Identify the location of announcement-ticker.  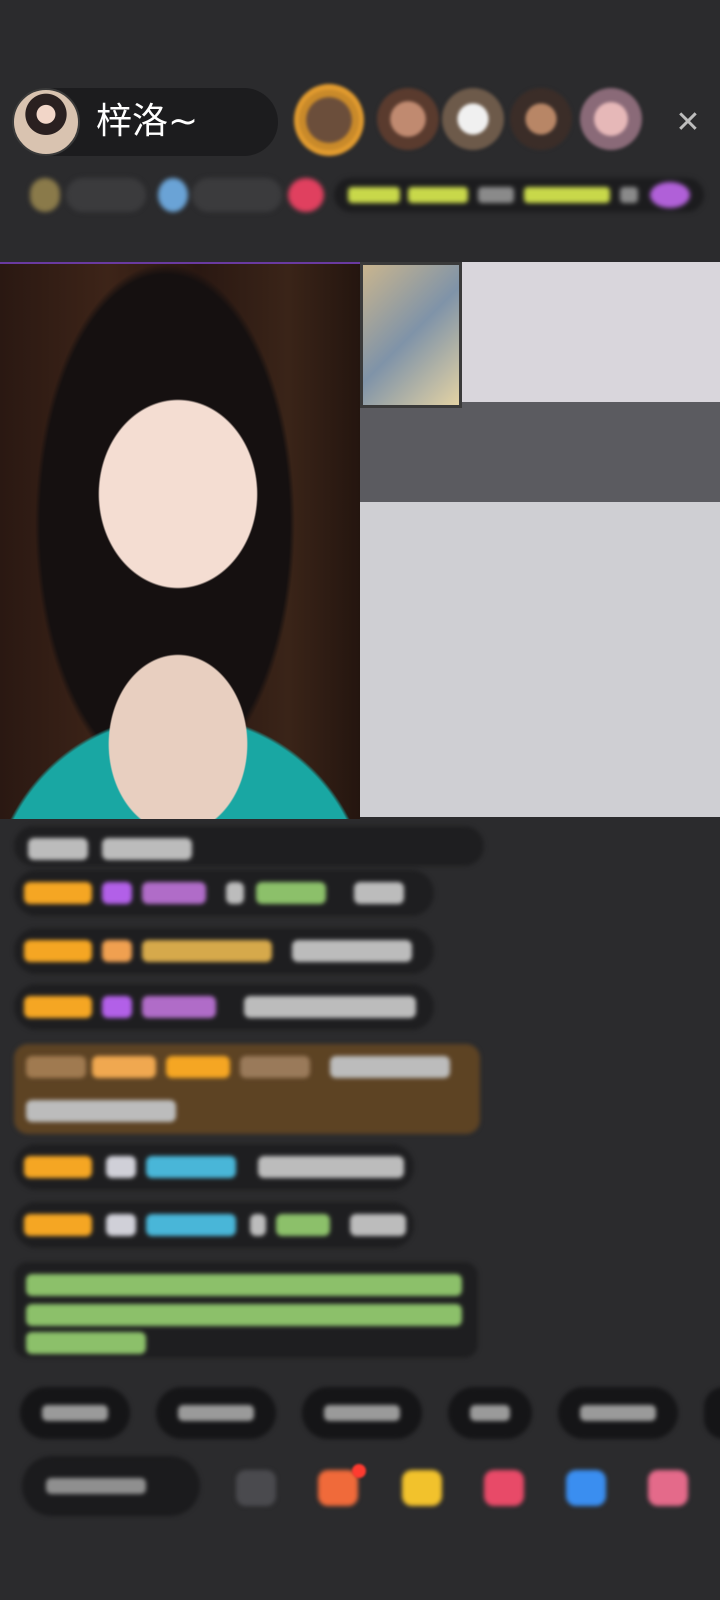
(360, 196).